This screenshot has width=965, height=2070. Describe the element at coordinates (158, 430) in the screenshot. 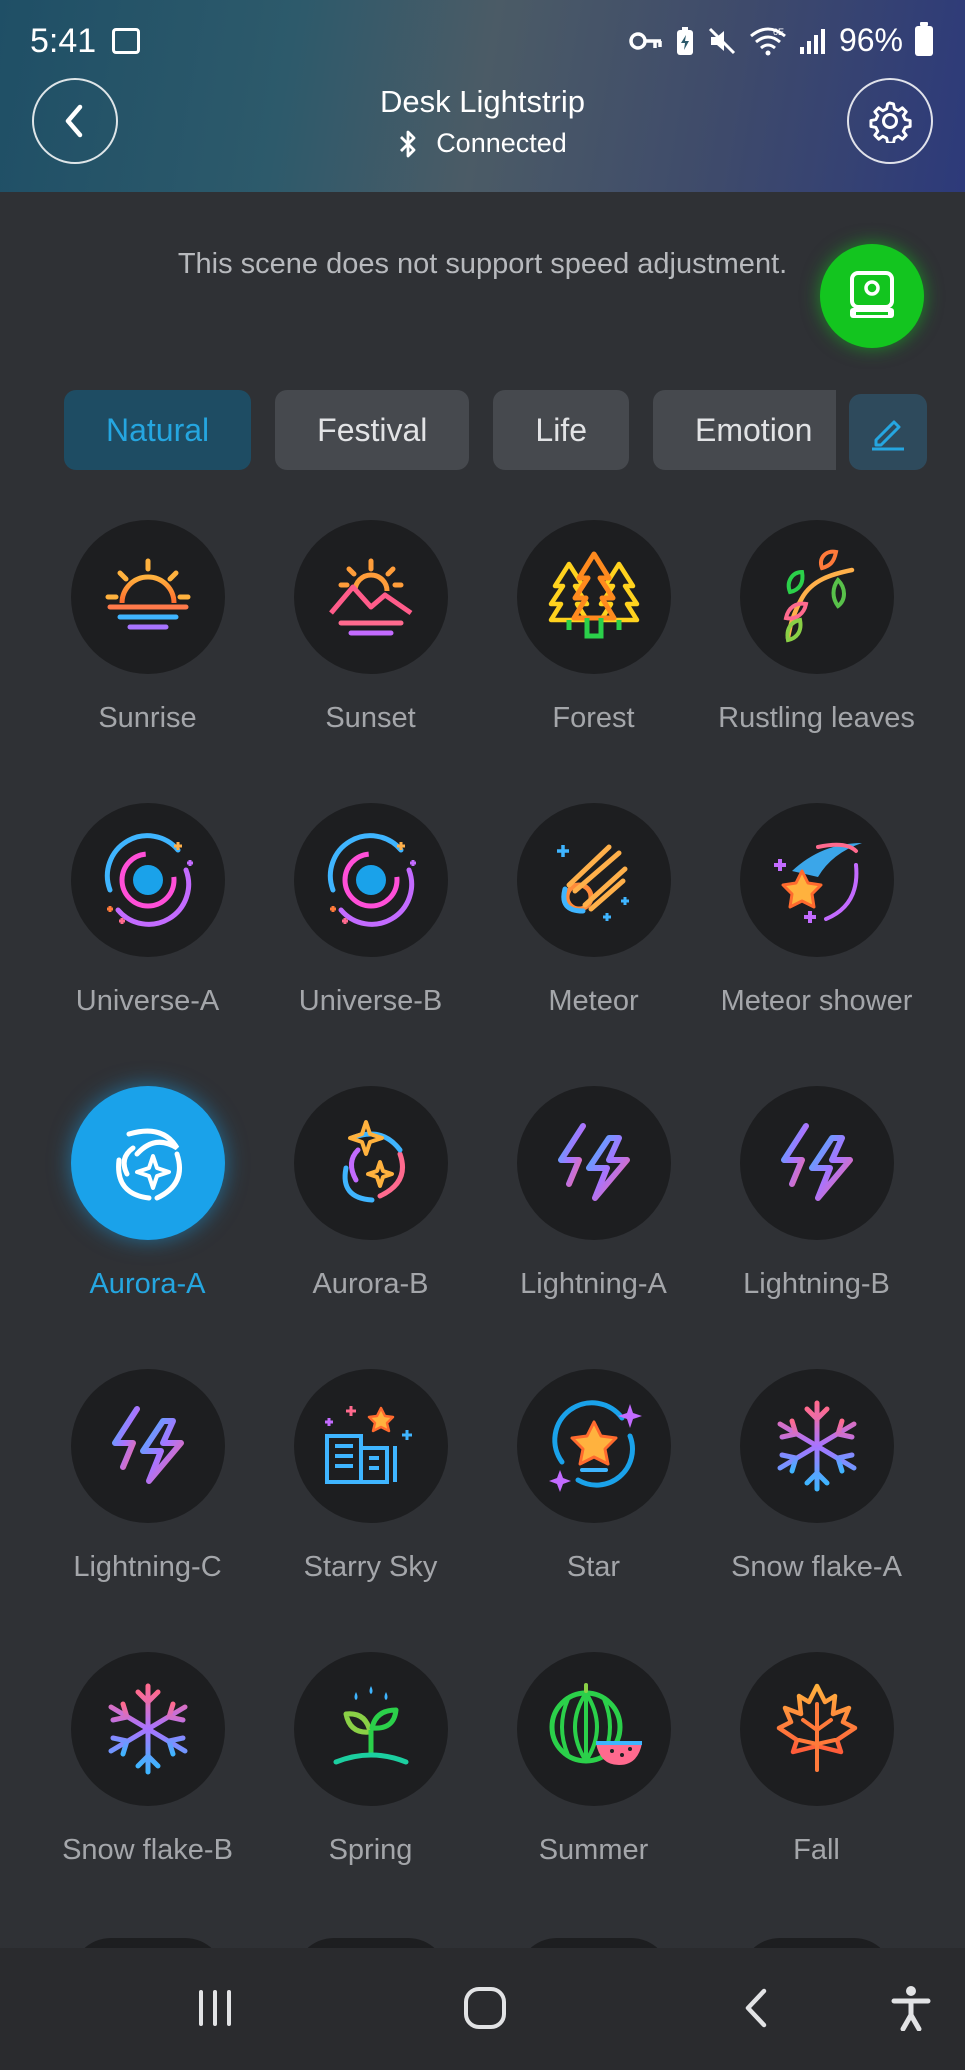

I see `tab-natural: Natural` at that location.